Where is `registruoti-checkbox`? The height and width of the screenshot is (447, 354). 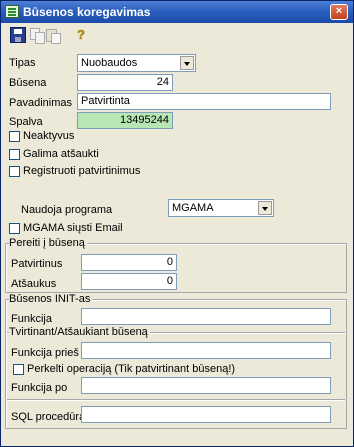
registruoti-checkbox is located at coordinates (14, 171).